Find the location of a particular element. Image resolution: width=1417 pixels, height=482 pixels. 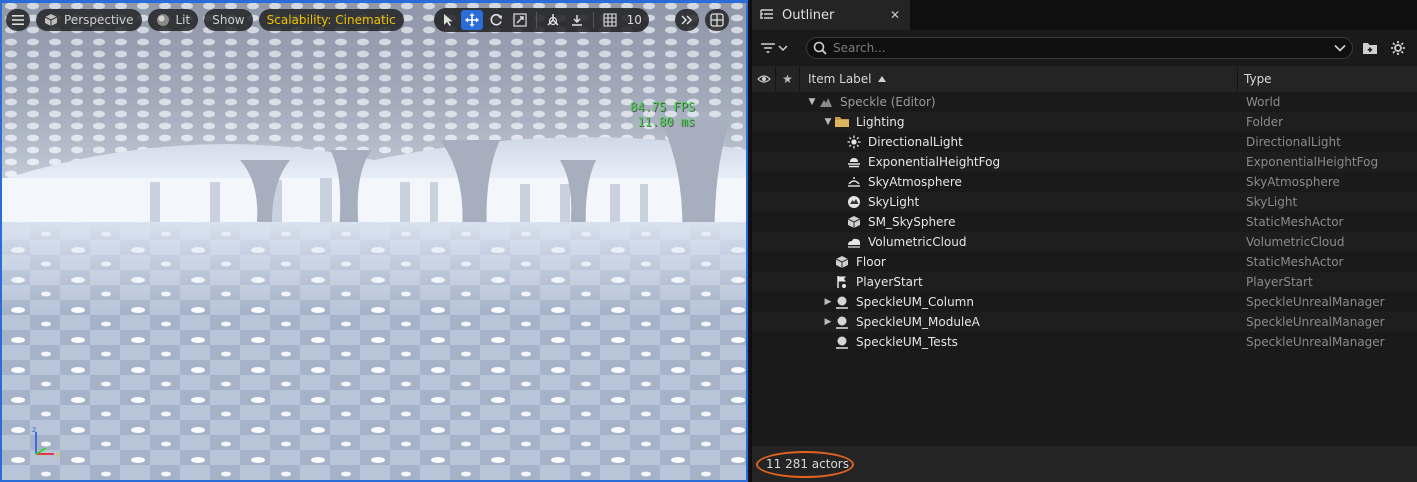

fps-stats: 84.75 FPS 11.80 ms is located at coordinates (662, 115).